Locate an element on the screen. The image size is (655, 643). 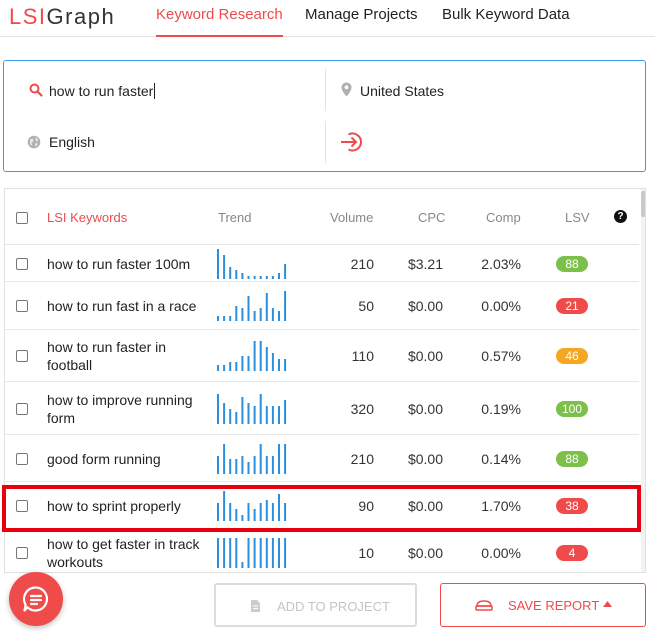
cloud-save-icon is located at coordinates (484, 605).